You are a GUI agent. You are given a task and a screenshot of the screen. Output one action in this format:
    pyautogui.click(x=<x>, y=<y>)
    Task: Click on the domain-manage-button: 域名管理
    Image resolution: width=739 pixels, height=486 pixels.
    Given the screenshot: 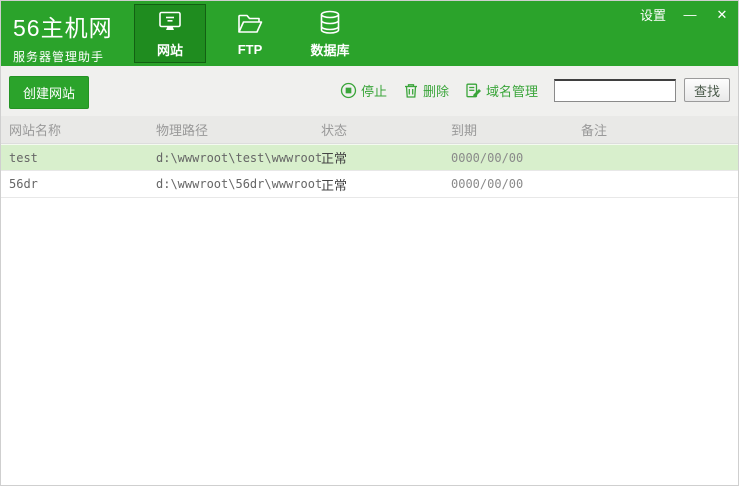 What is the action you would take?
    pyautogui.click(x=501, y=90)
    